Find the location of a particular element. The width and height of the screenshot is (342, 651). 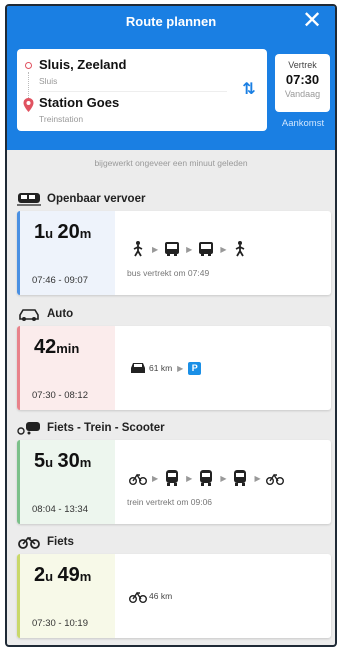

departure-time-button: Vertrek 07:30 Vandaag is located at coordinates (302, 83).